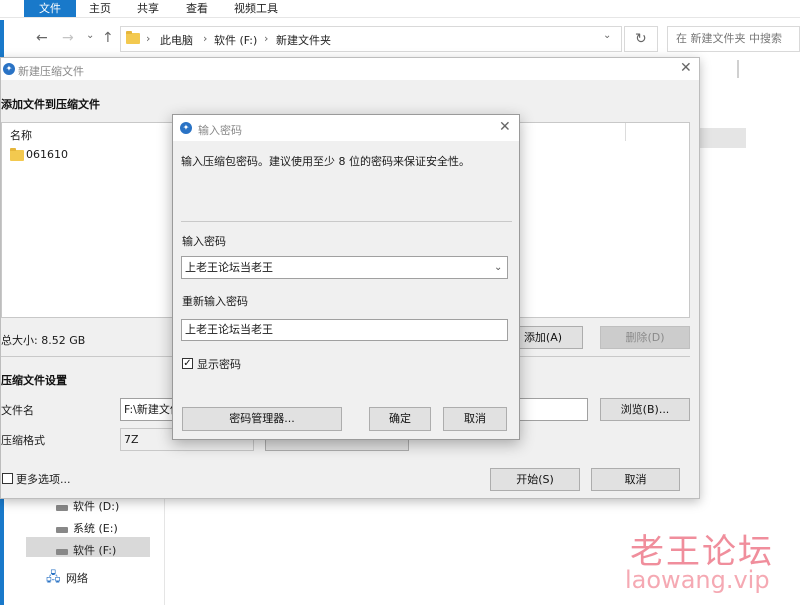 This screenshot has width=800, height=605. Describe the element at coordinates (197, 8) in the screenshot. I see `ribbon-tab-view: 查看` at that location.